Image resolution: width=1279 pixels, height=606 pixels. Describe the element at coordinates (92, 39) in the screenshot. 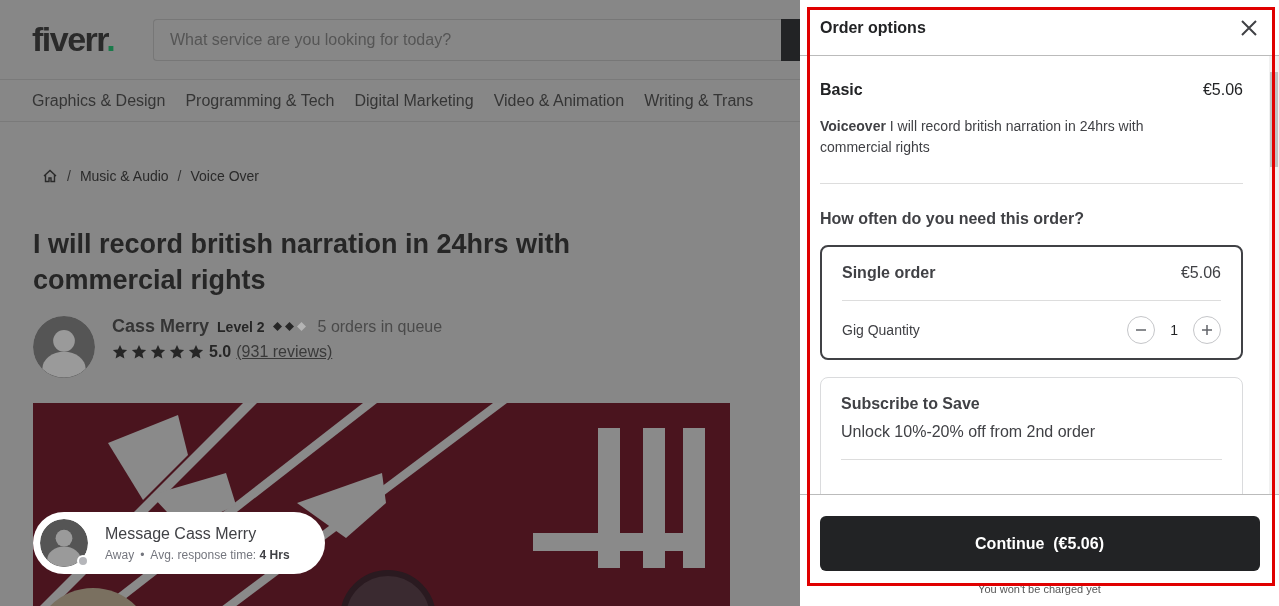

I see `logo: fiverr.` at that location.